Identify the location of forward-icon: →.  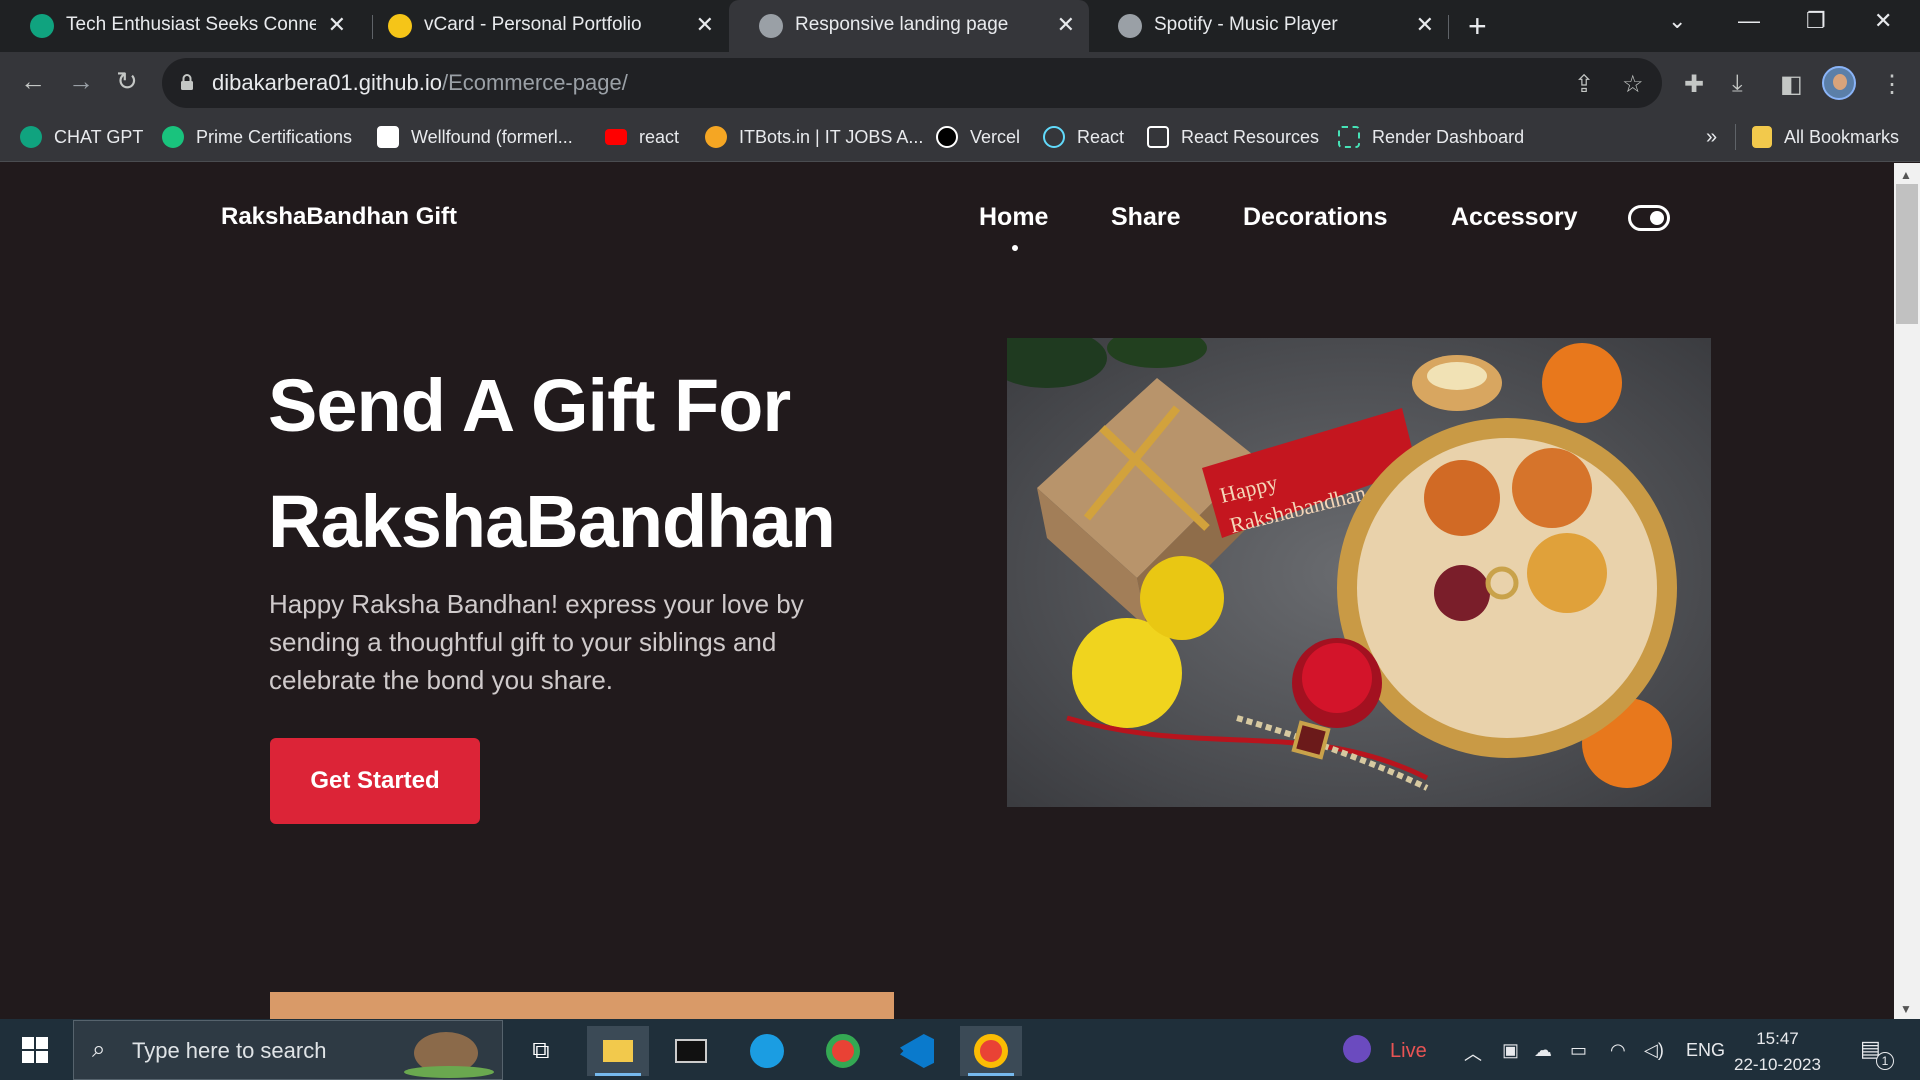
(81, 81).